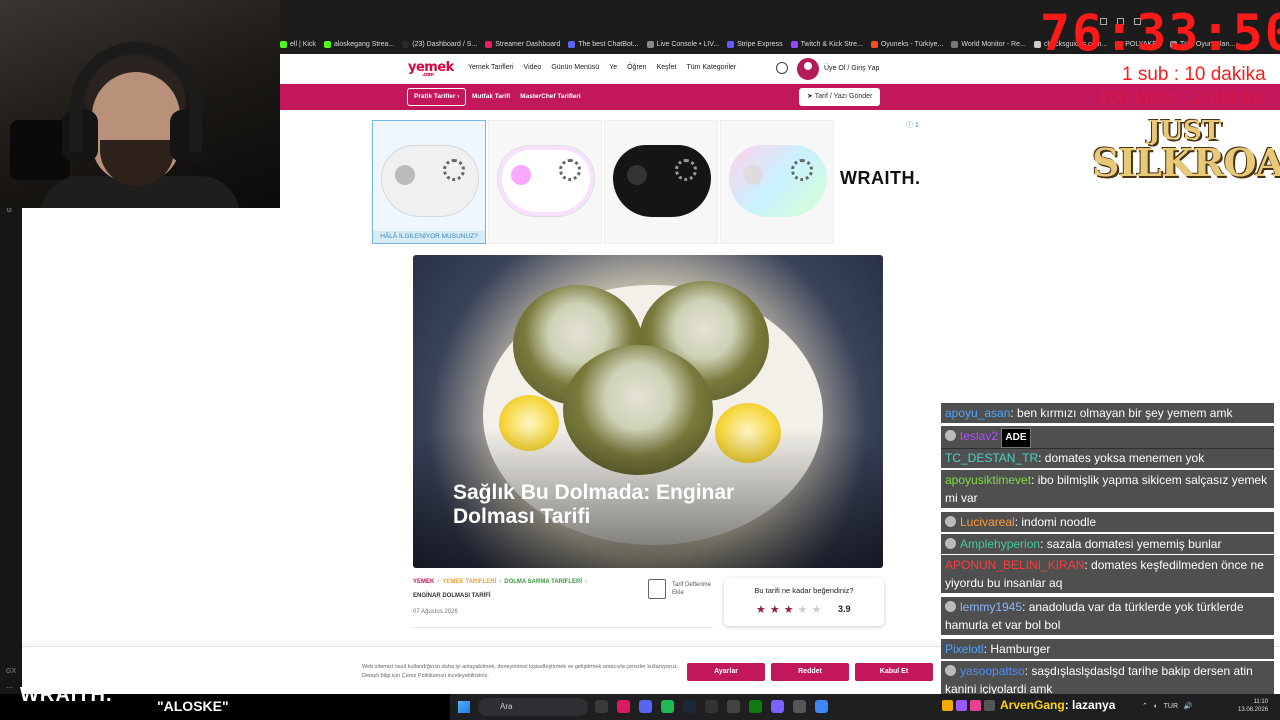 This screenshot has height=720, width=1280. What do you see at coordinates (755, 706) in the screenshot?
I see `xbox-icon` at bounding box center [755, 706].